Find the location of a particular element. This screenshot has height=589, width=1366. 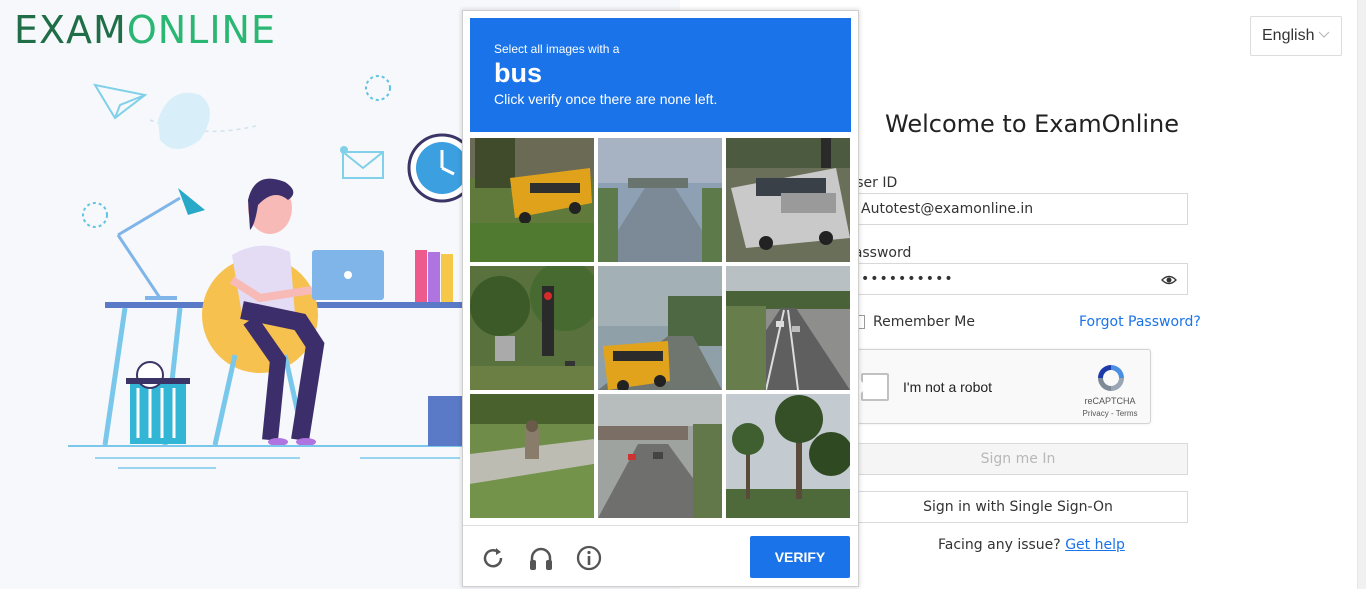

image-tile-highway-lanes is located at coordinates (788, 328).